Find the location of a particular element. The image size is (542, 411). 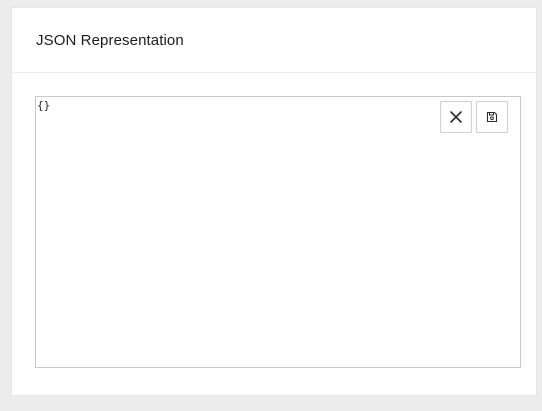

close-icon is located at coordinates (456, 117).